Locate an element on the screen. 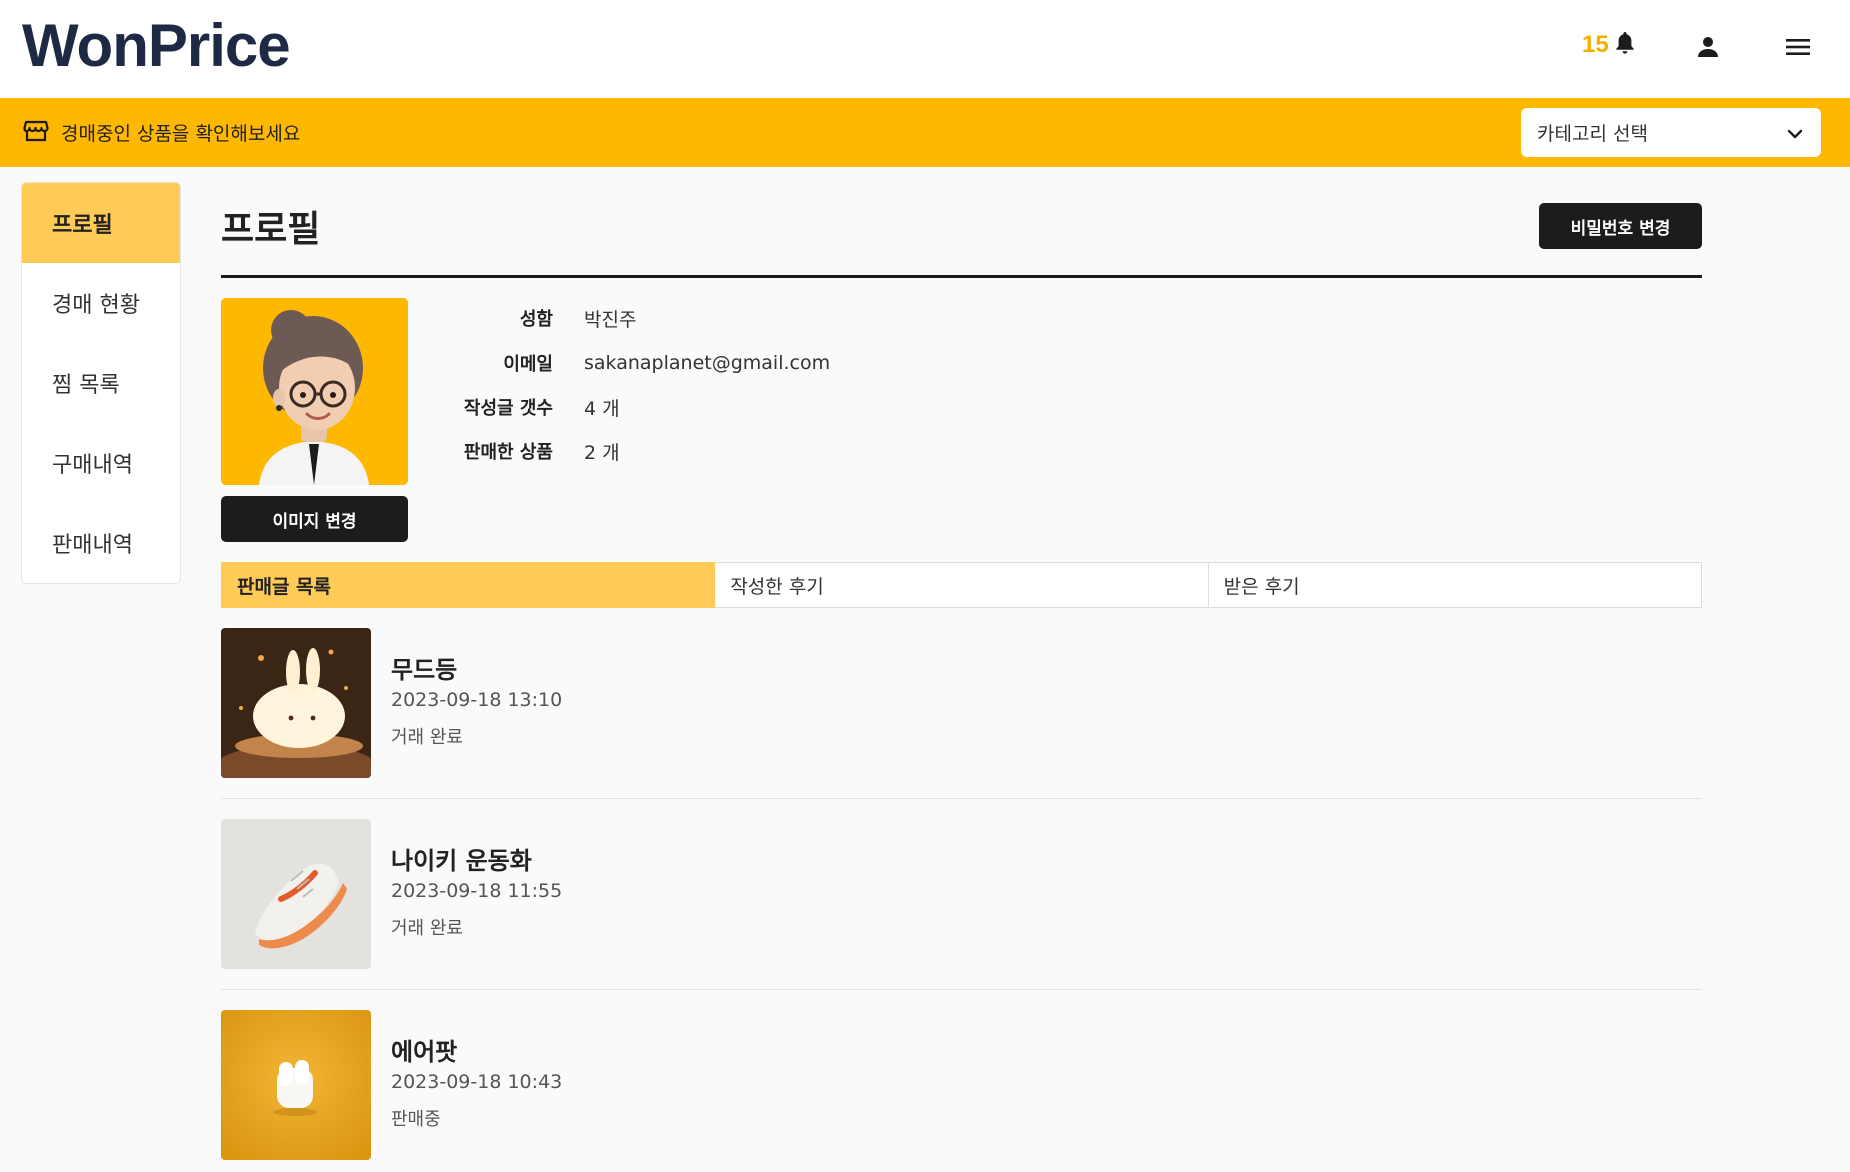 The height and width of the screenshot is (1172, 1850). post-date: 2023-09-18 11:55 is located at coordinates (477, 891).